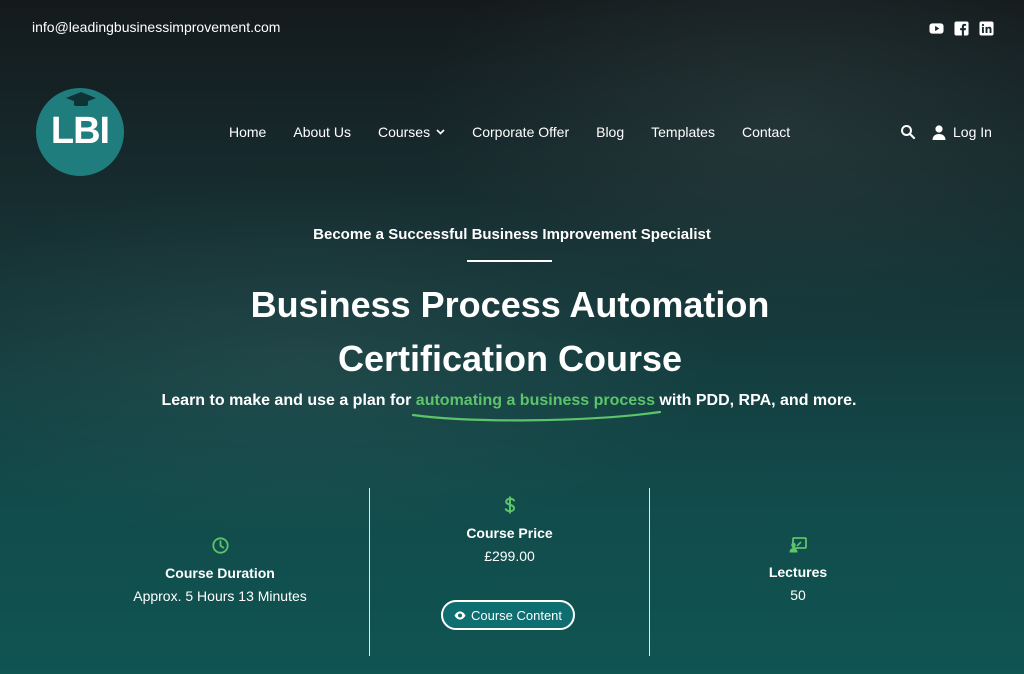 The height and width of the screenshot is (674, 1024). Describe the element at coordinates (220, 596) in the screenshot. I see `duration-value: Approx. 5 Hours 13 Minutes` at that location.